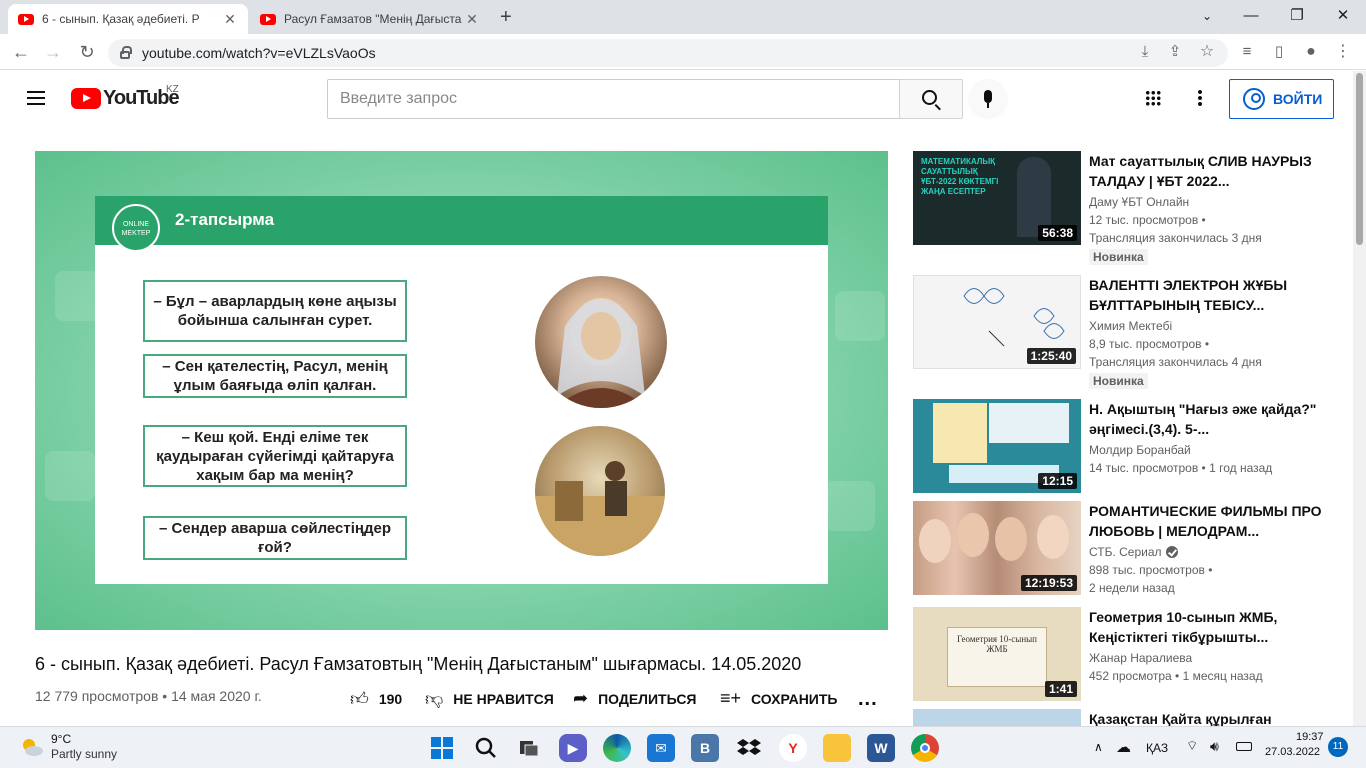 This screenshot has width=1366, height=768. Describe the element at coordinates (87, 52) in the screenshot. I see `reload-icon: ↻` at that location.